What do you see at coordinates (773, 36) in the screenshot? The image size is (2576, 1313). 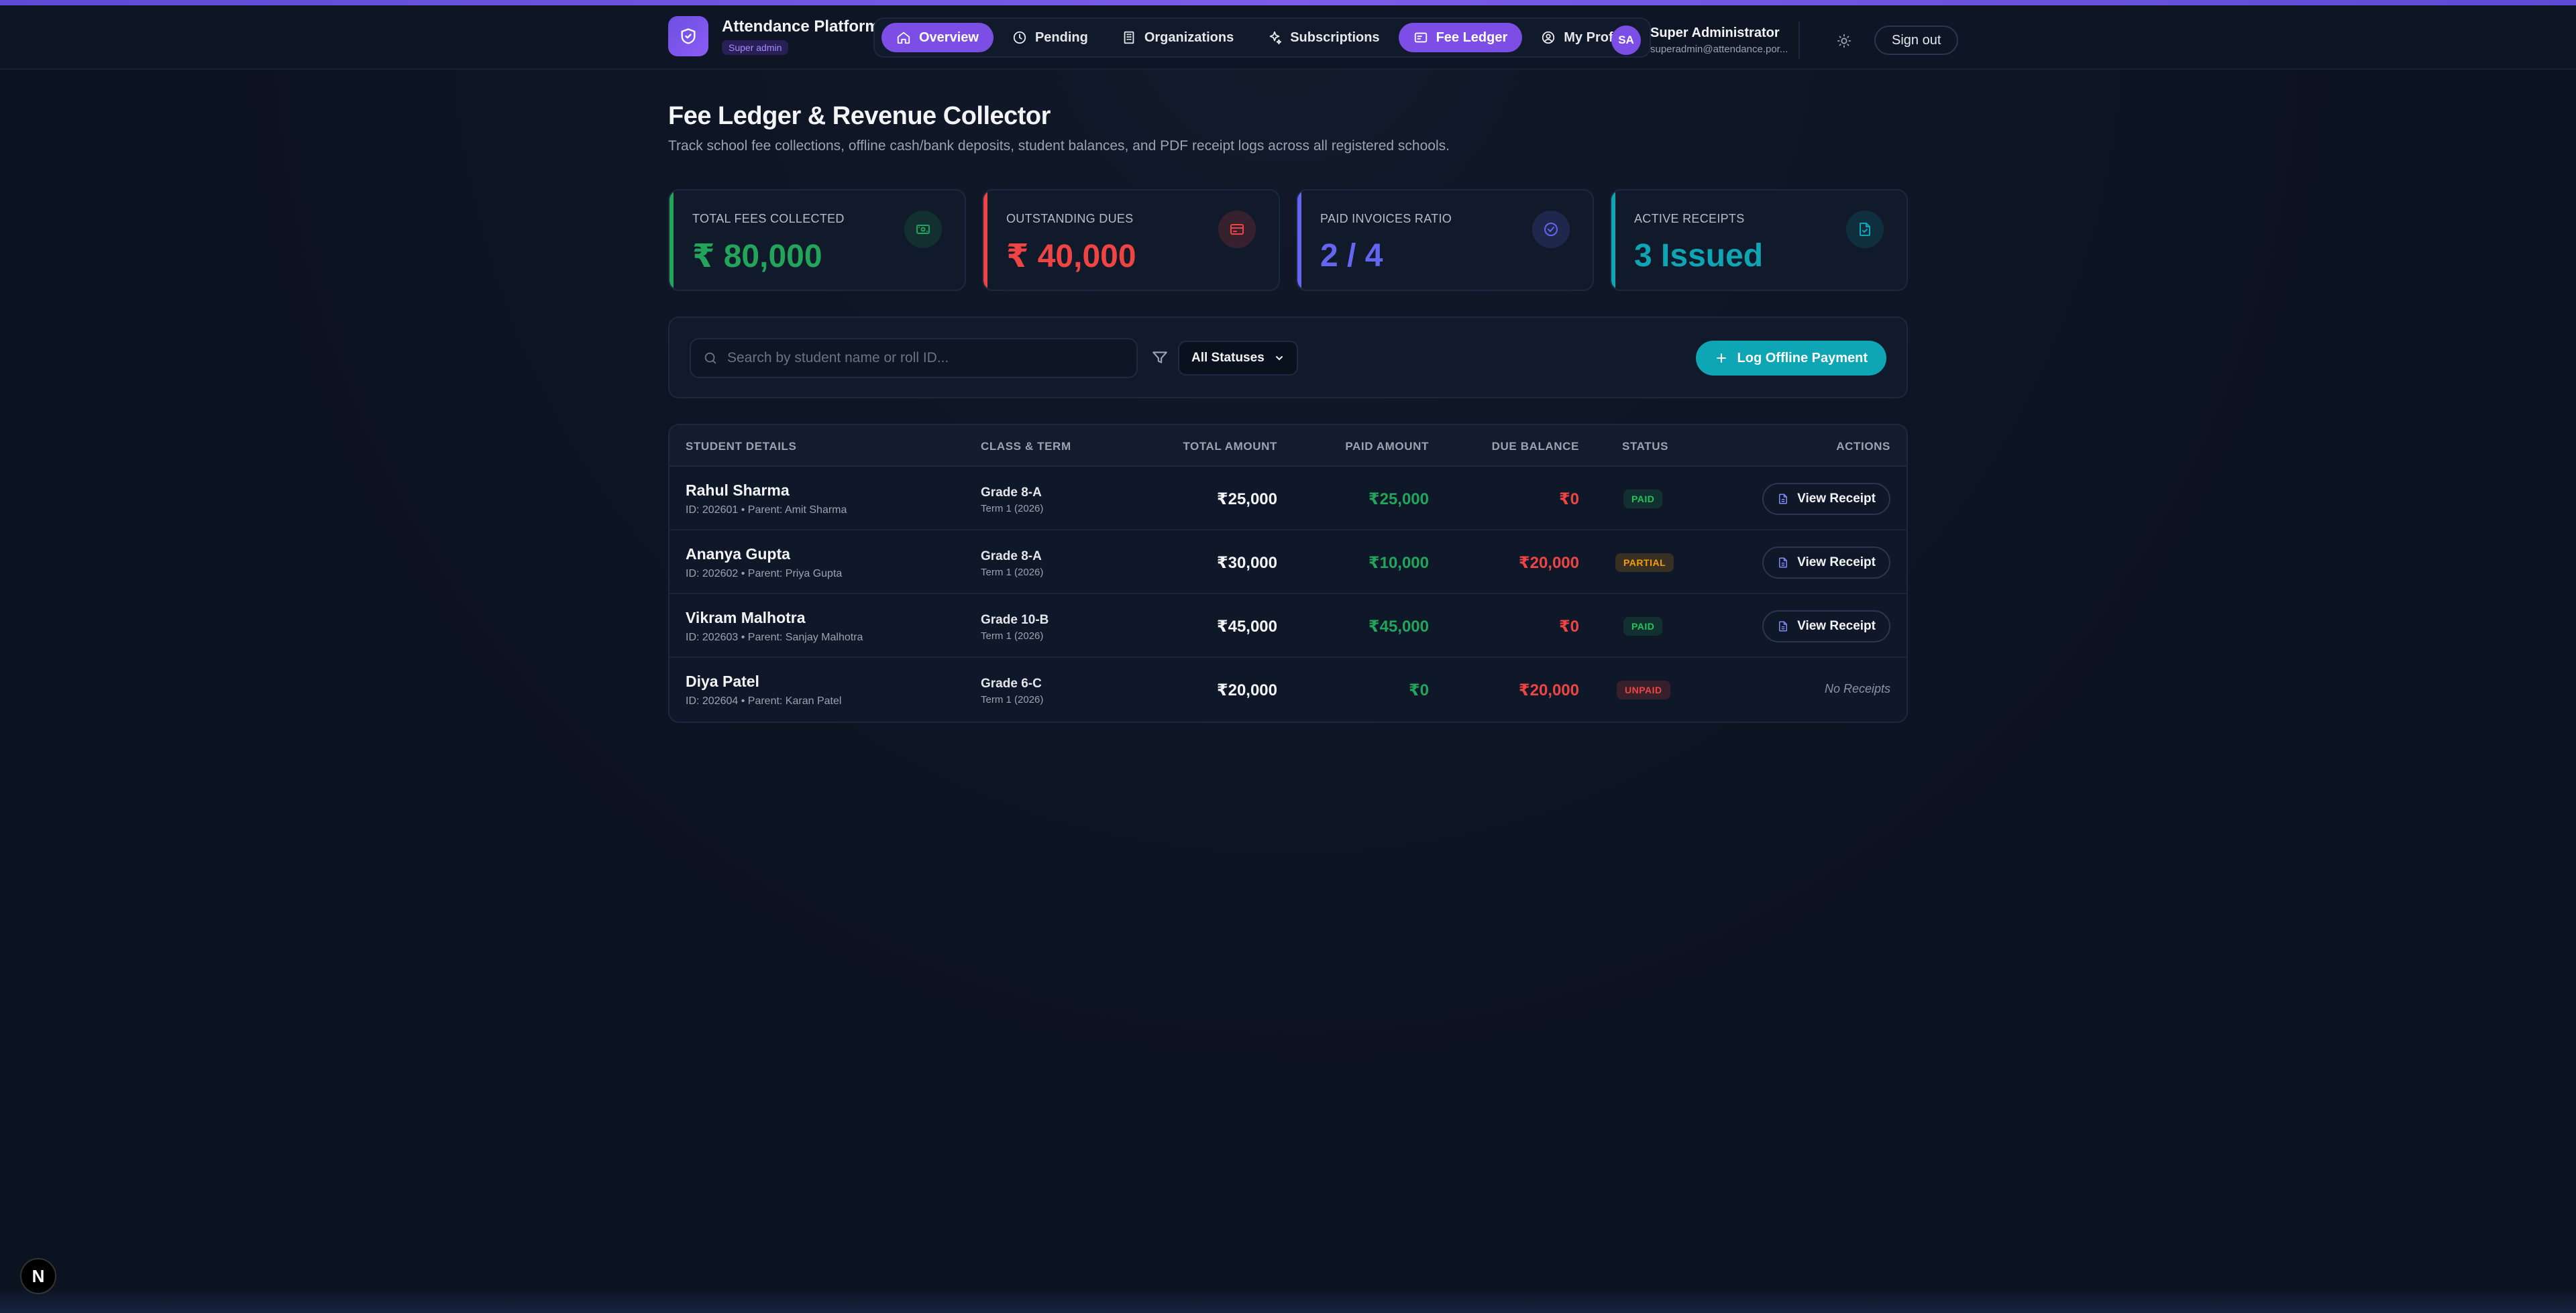 I see `brand: Attendance Platform Super admin` at bounding box center [773, 36].